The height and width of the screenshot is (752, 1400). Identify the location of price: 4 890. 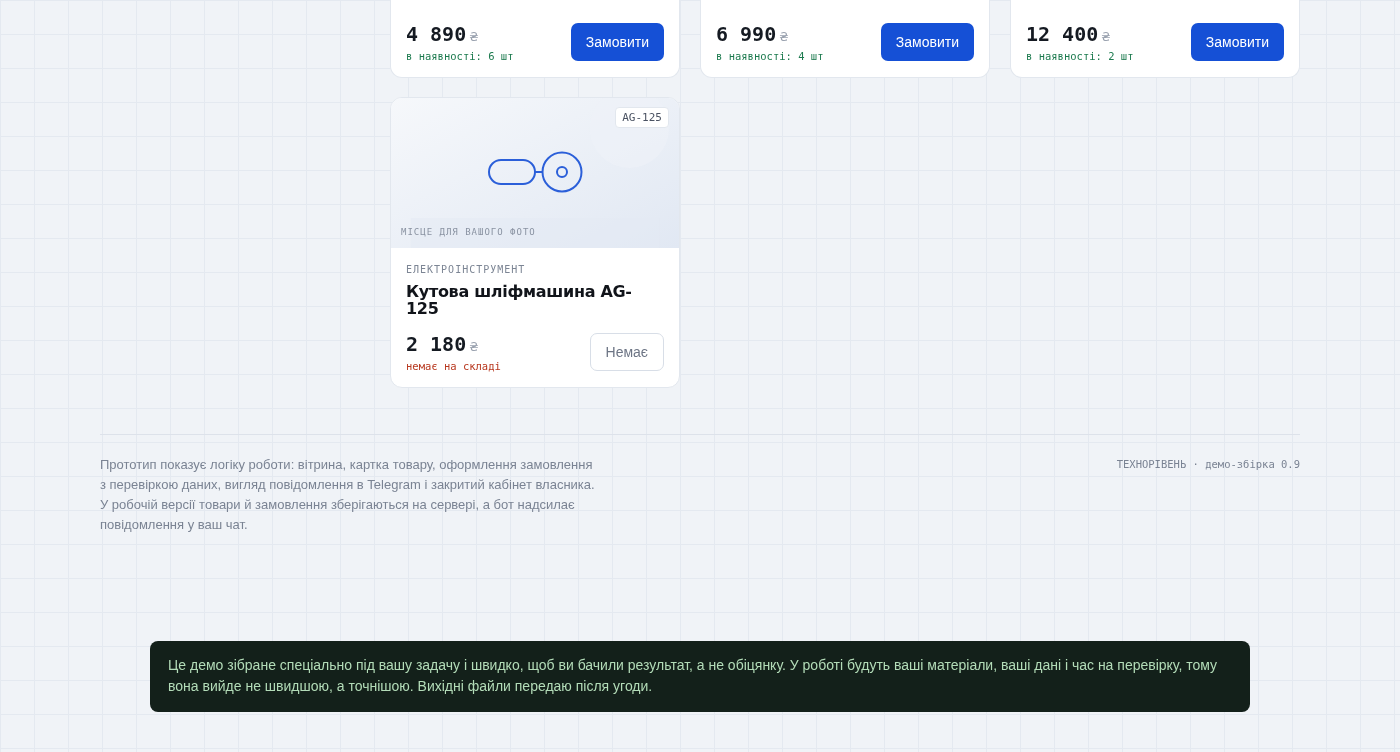
(436, 34).